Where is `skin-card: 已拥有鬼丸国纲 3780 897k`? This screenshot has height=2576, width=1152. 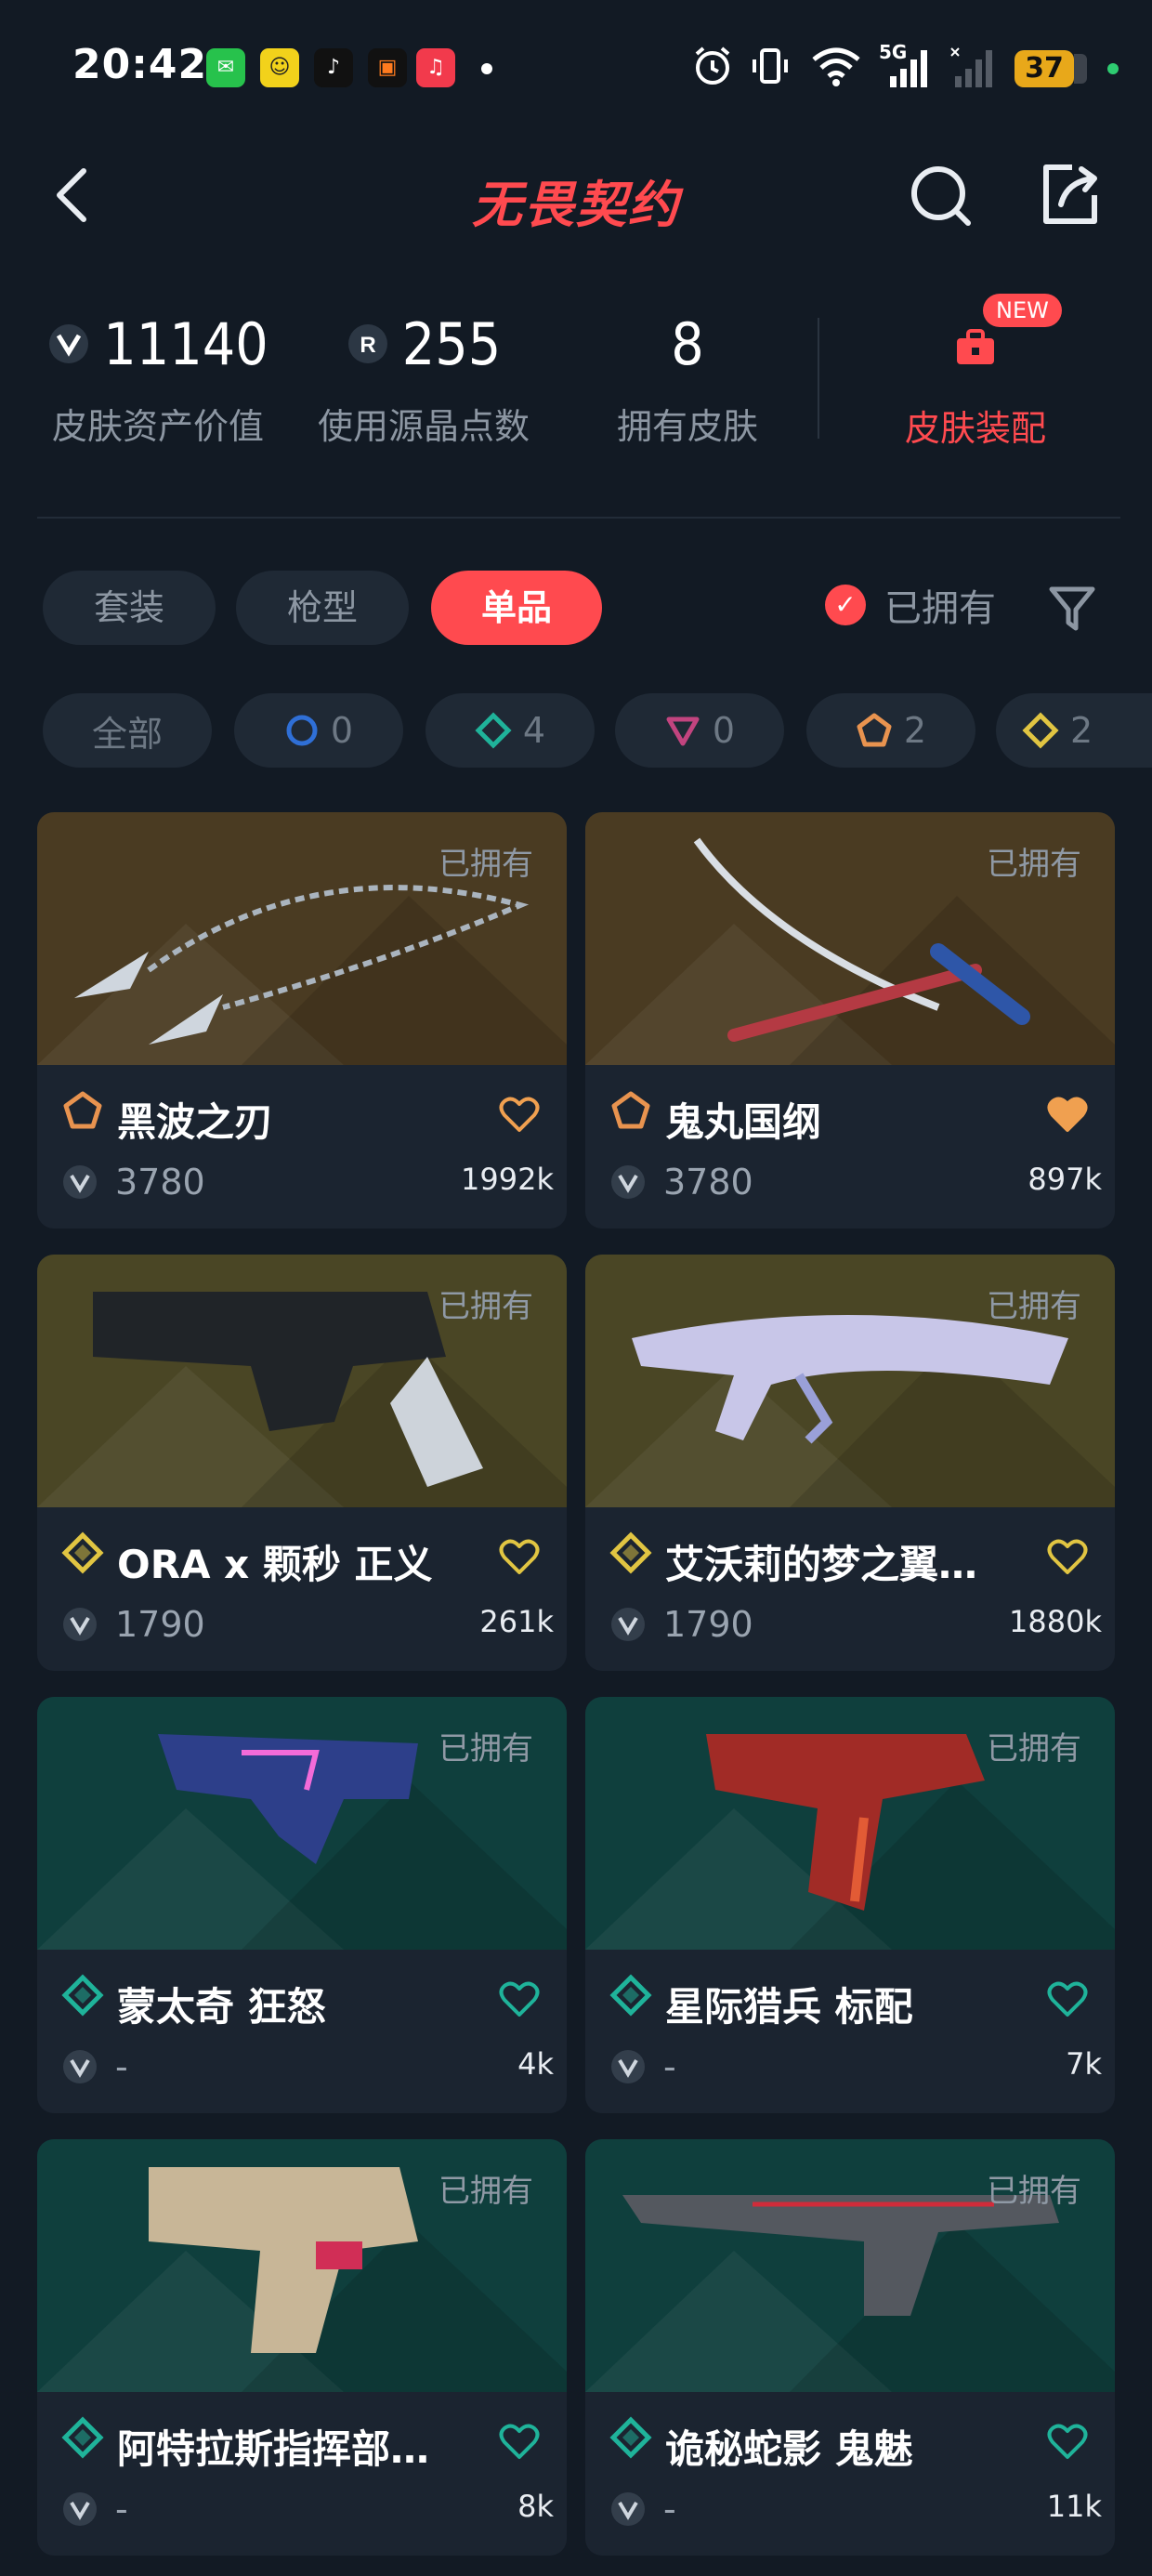 skin-card: 已拥有鬼丸国纲 3780 897k is located at coordinates (850, 1020).